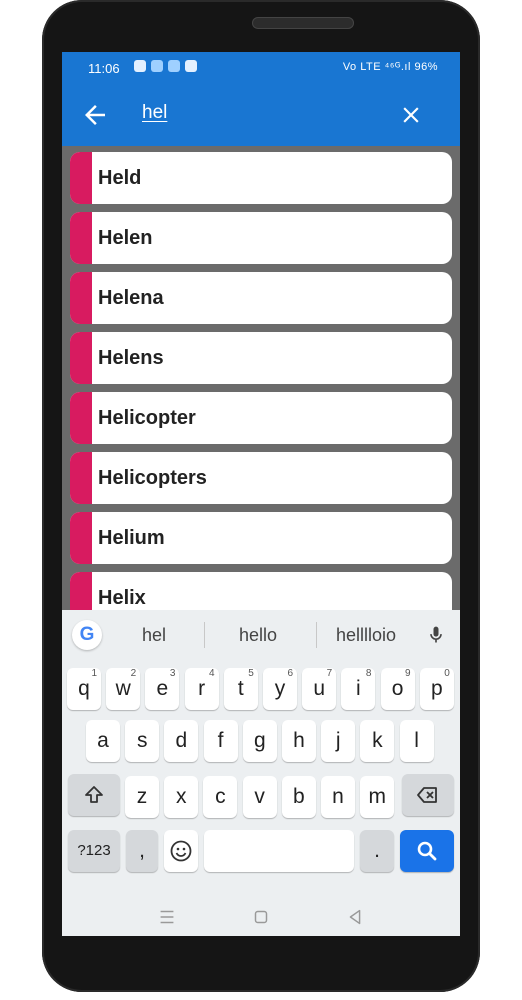 This screenshot has height=1000, width=522. I want to click on key-label: t, so click(240, 688).